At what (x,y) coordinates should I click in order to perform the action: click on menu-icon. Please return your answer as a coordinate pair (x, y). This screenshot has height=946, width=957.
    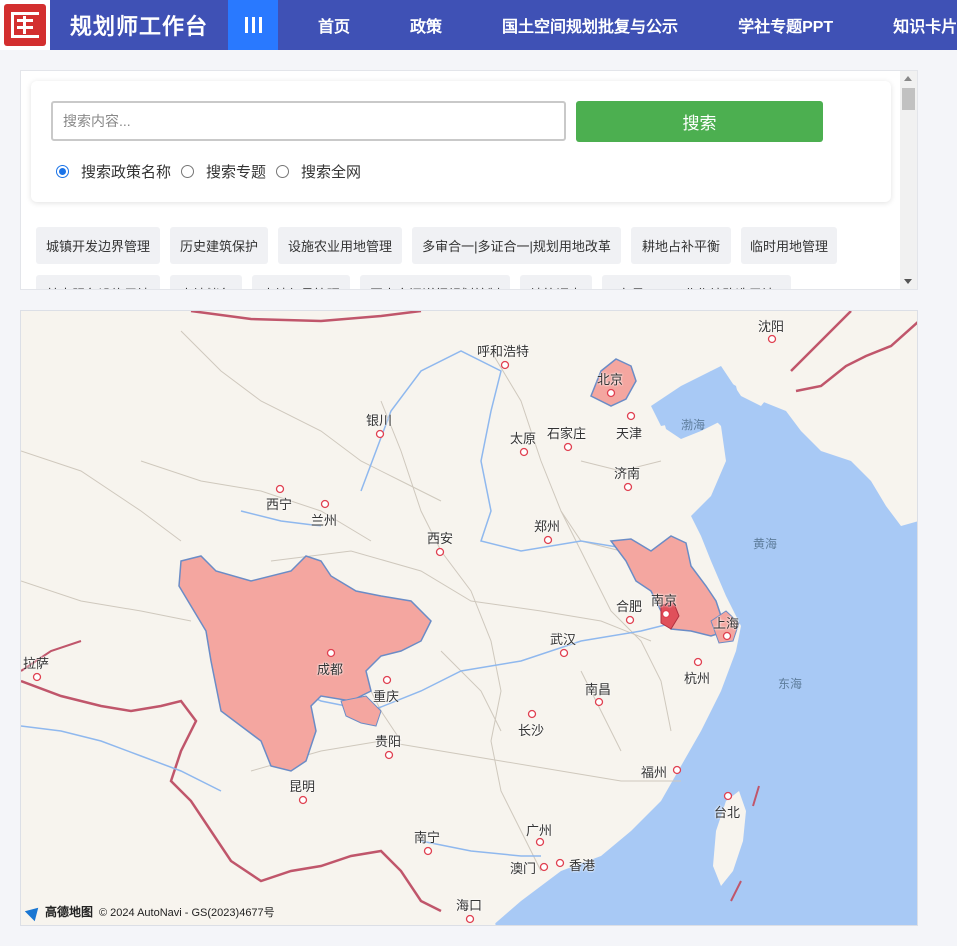
    Looking at the image, I should click on (246, 25).